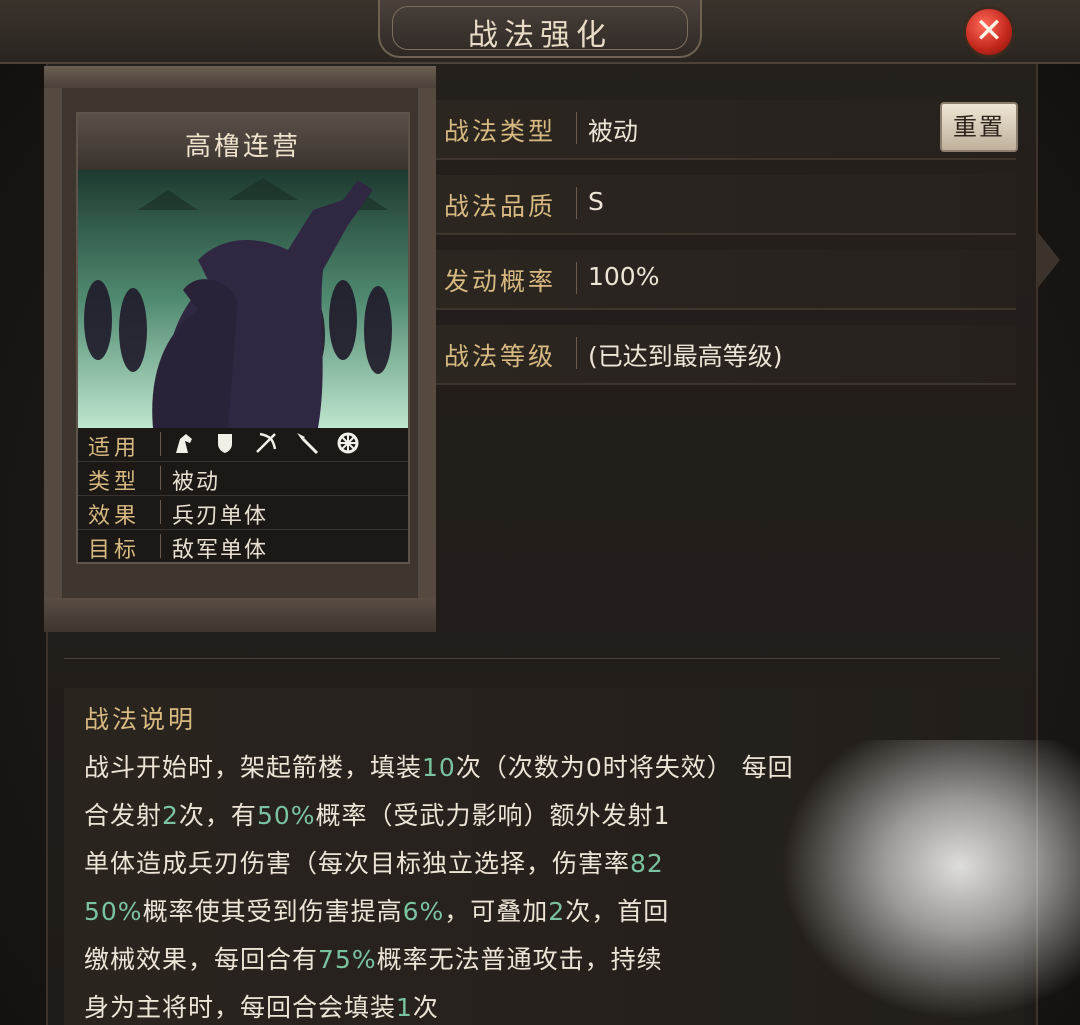 This screenshot has height=1025, width=1080. I want to click on window-title: 战法强化, so click(540, 35).